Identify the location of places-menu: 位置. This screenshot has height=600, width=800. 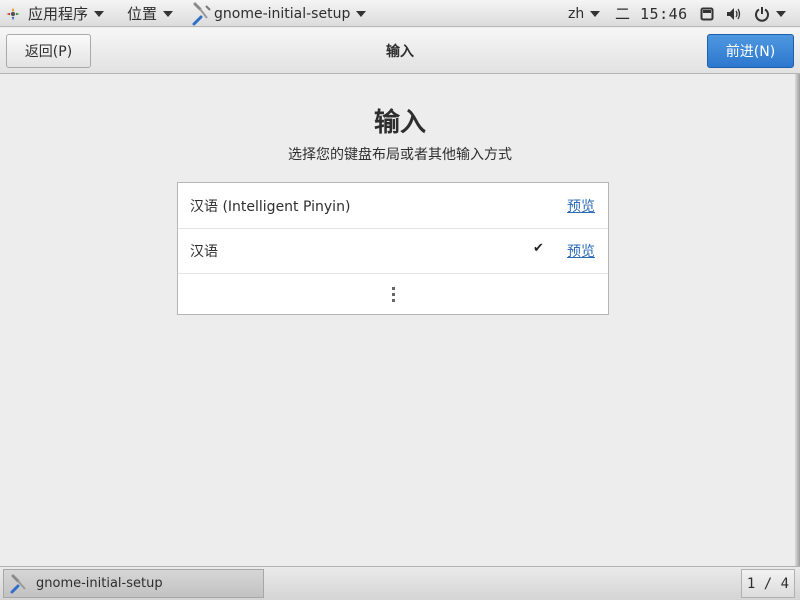
(150, 13).